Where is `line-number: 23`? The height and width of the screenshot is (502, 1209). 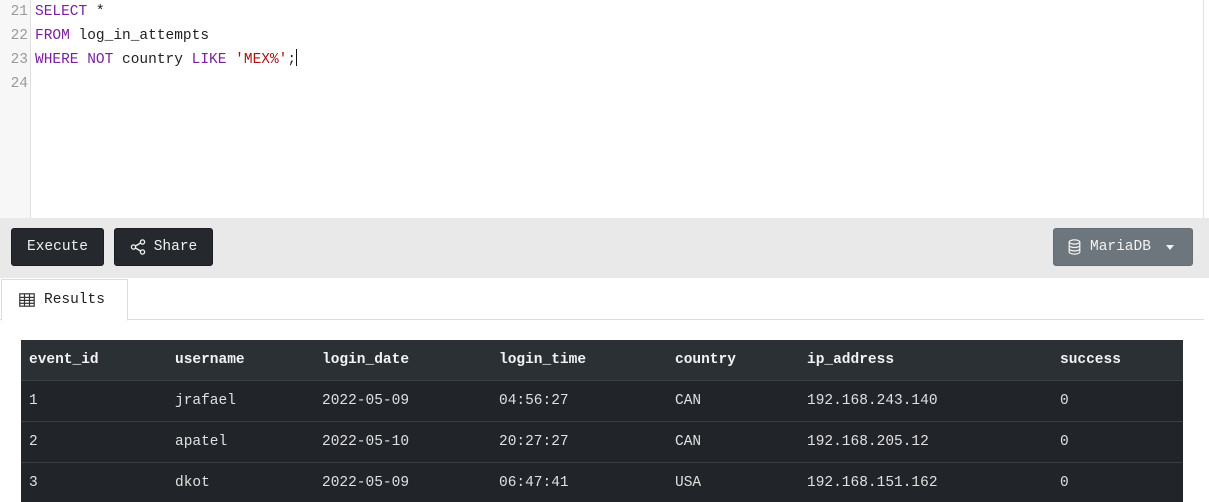 line-number: 23 is located at coordinates (19, 60).